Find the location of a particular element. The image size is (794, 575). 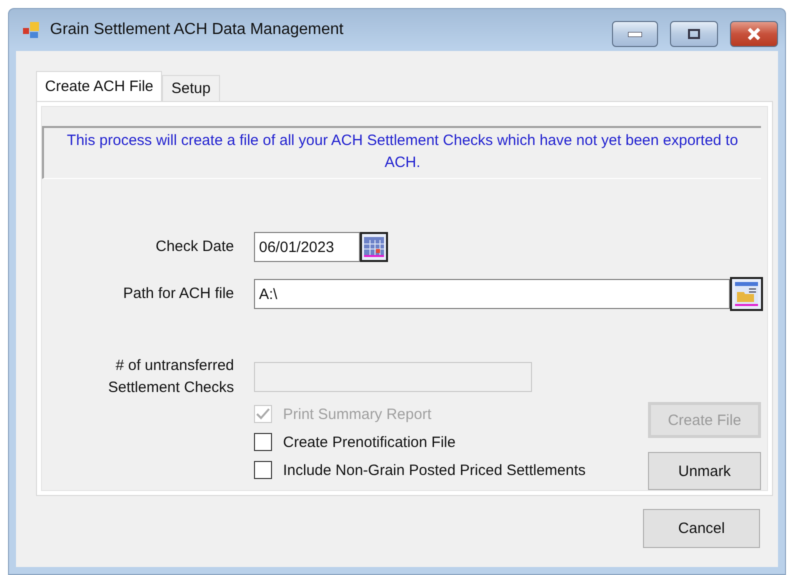

minimize-button is located at coordinates (635, 34).